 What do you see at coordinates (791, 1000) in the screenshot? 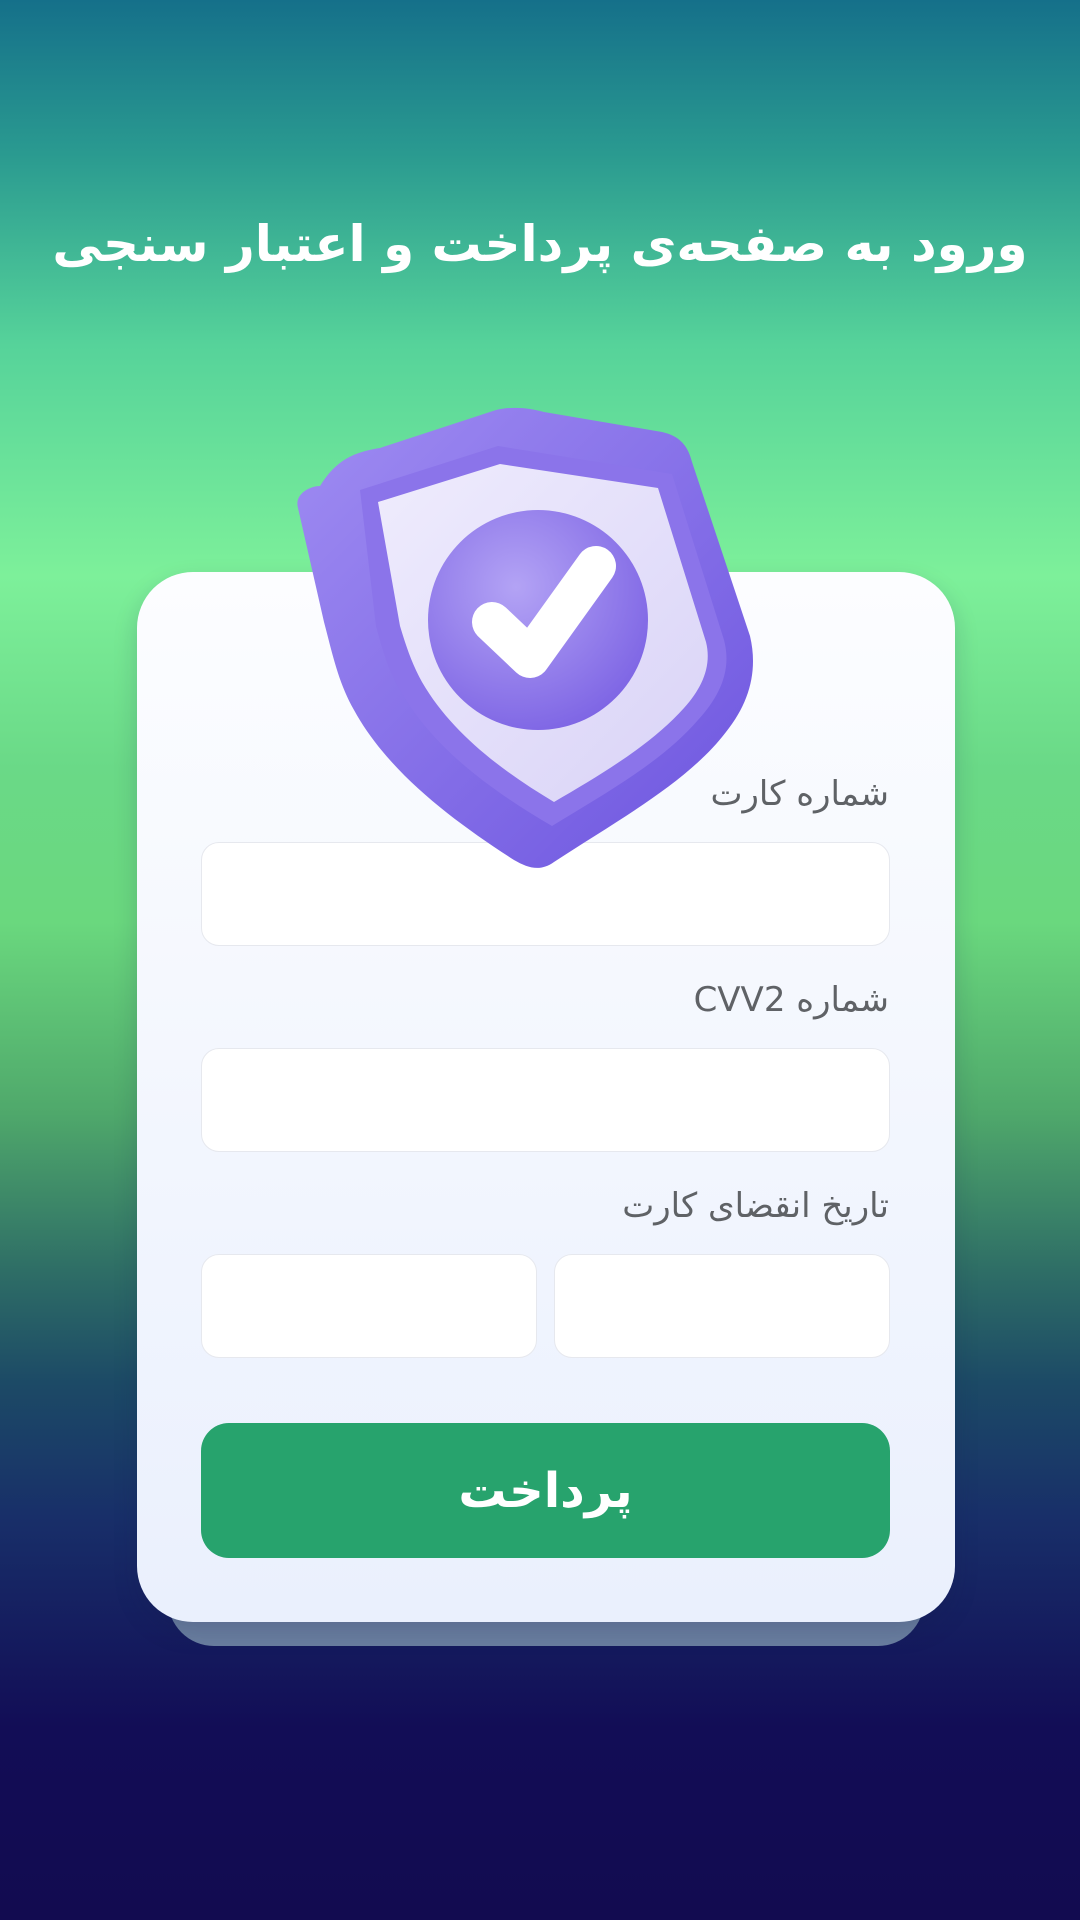
I see `cvv2-label: شماره CVV2` at bounding box center [791, 1000].